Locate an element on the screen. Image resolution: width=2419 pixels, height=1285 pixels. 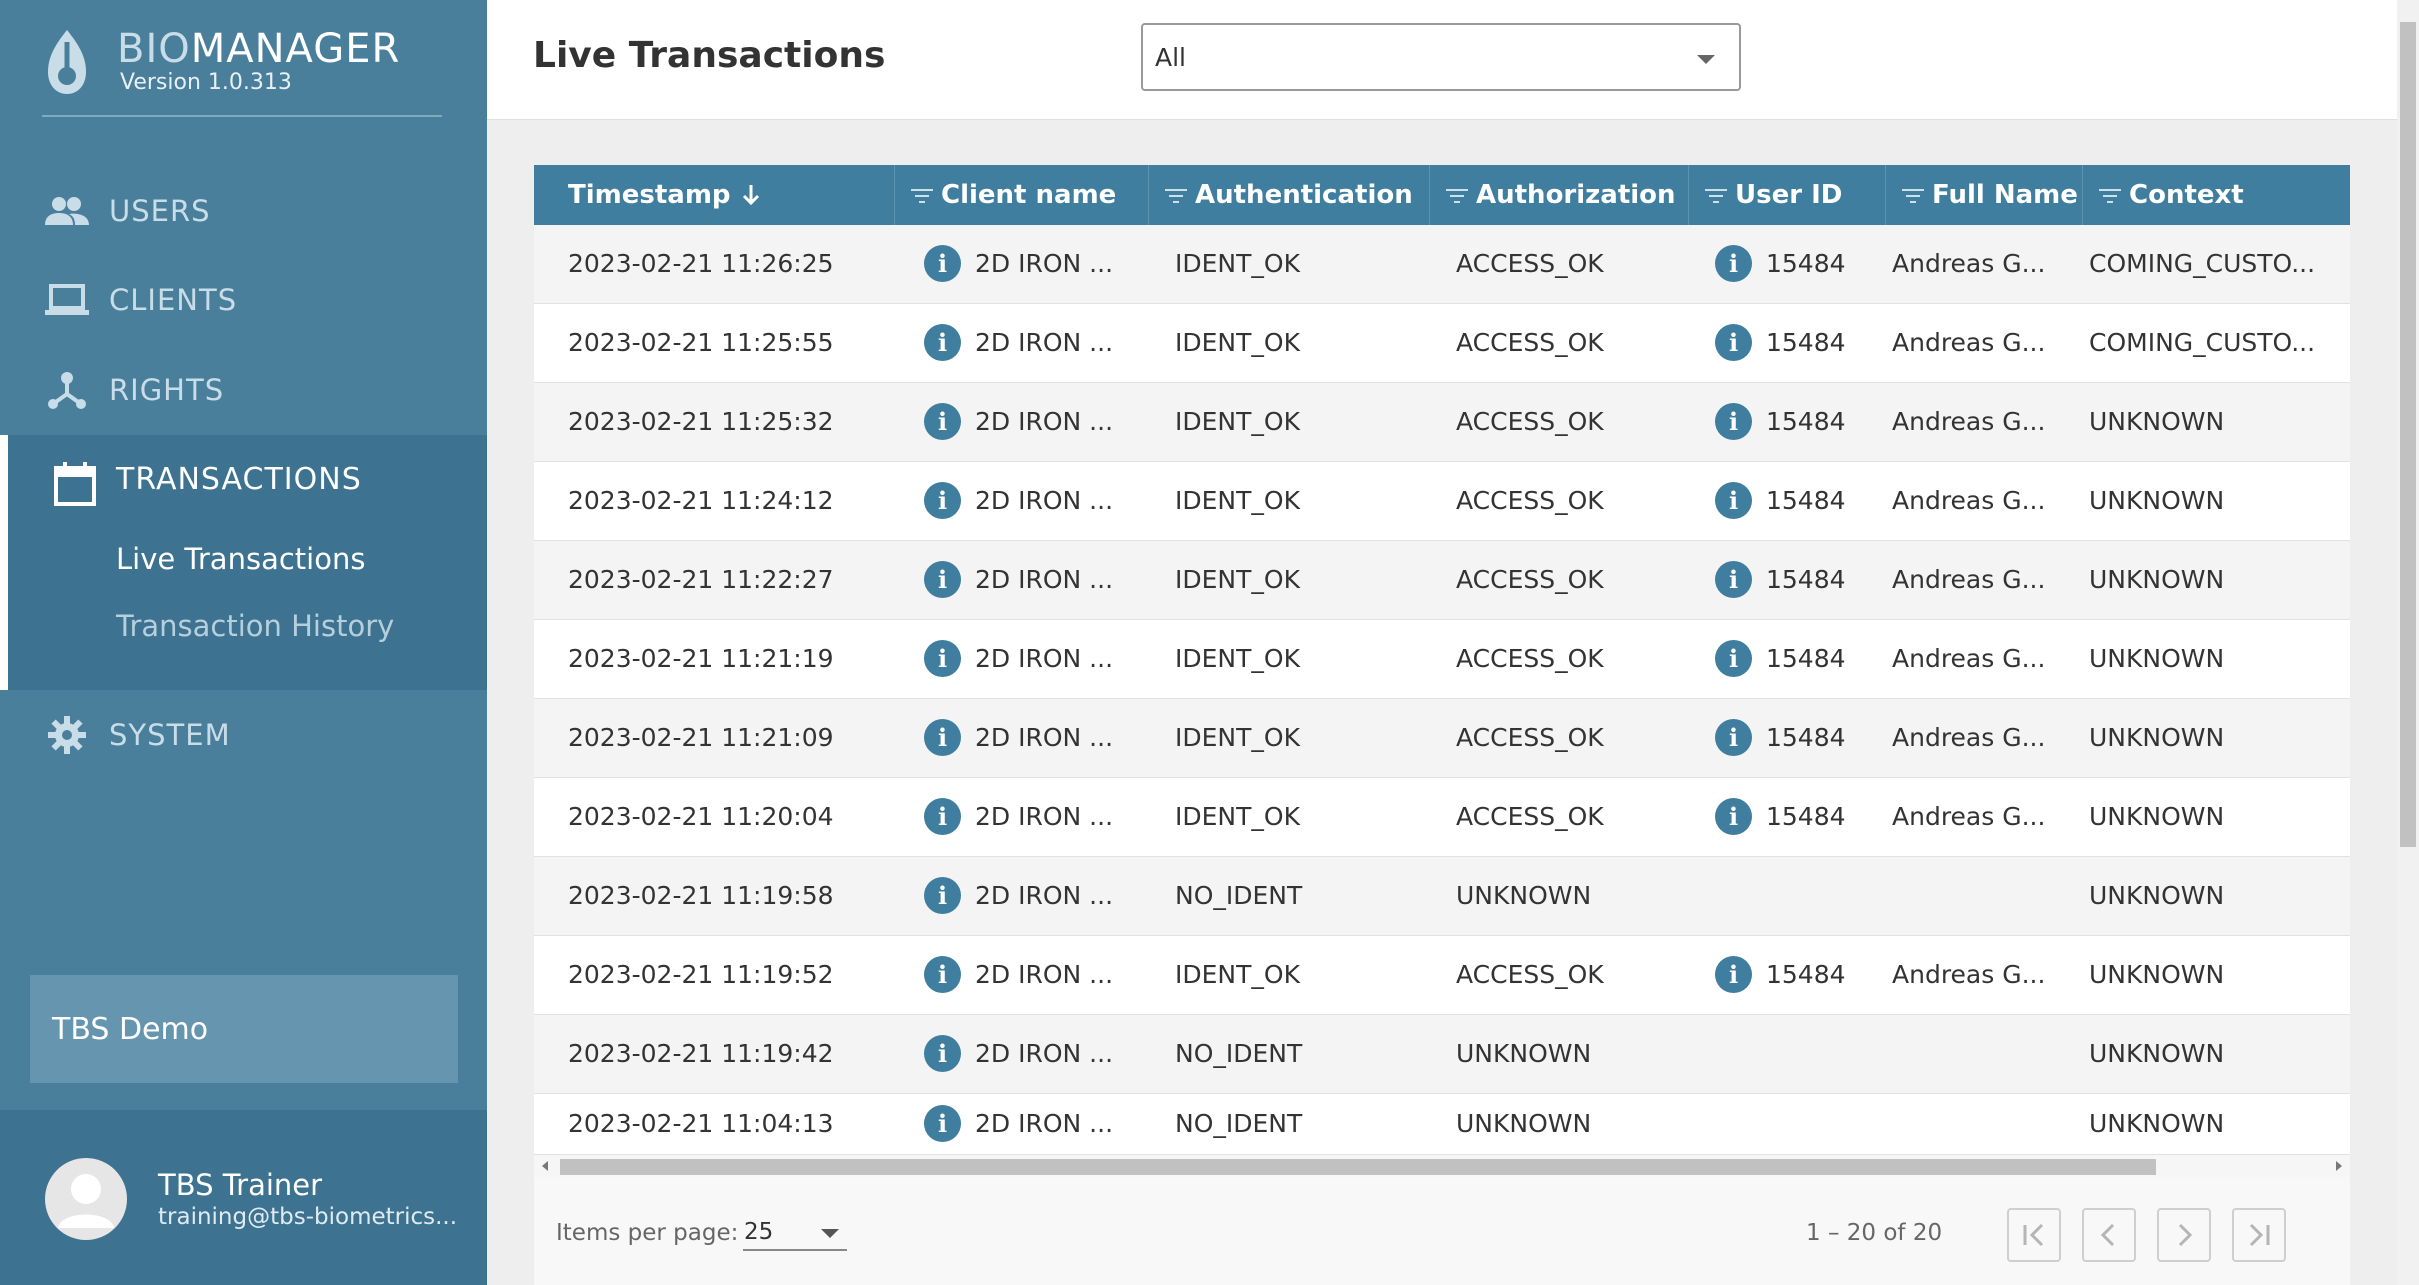
vertical-scrollbar-thumb is located at coordinates (2408, 434).